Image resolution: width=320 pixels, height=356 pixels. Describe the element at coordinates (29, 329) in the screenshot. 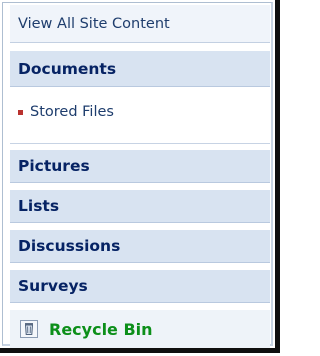

I see `recycle-bin-icon` at that location.